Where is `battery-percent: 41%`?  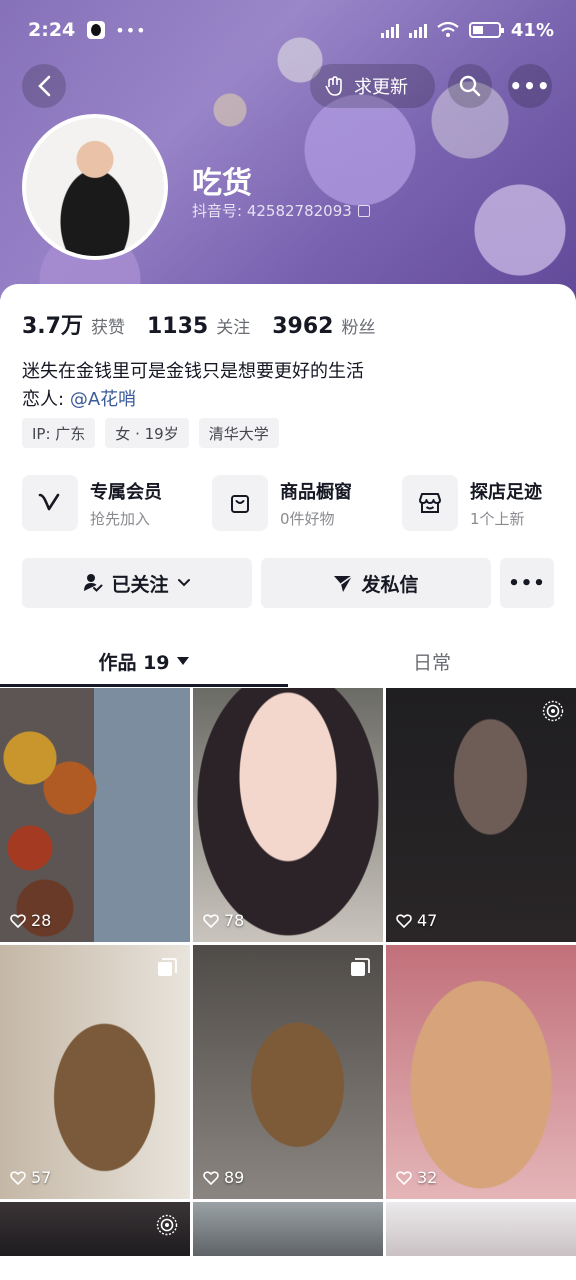 battery-percent: 41% is located at coordinates (532, 30).